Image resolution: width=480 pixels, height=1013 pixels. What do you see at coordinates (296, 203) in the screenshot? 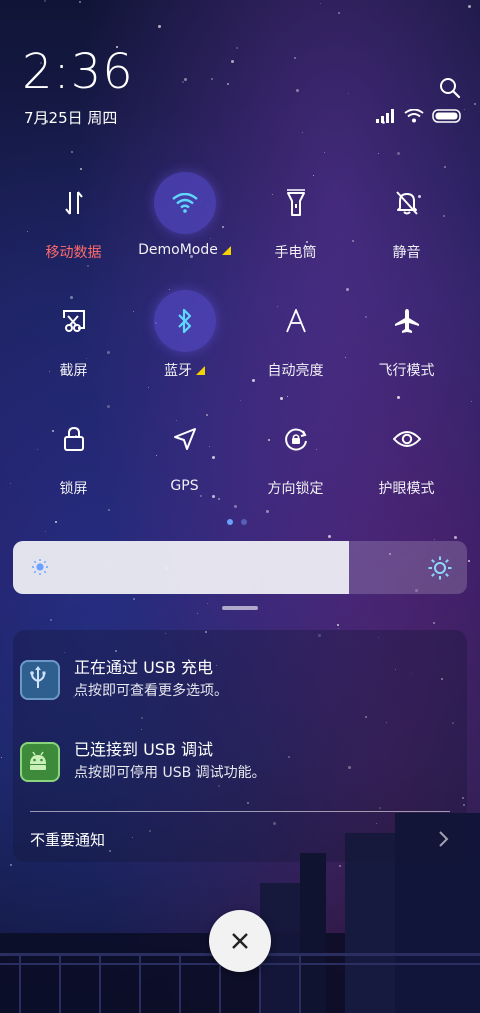
I see `flashlight-icon` at bounding box center [296, 203].